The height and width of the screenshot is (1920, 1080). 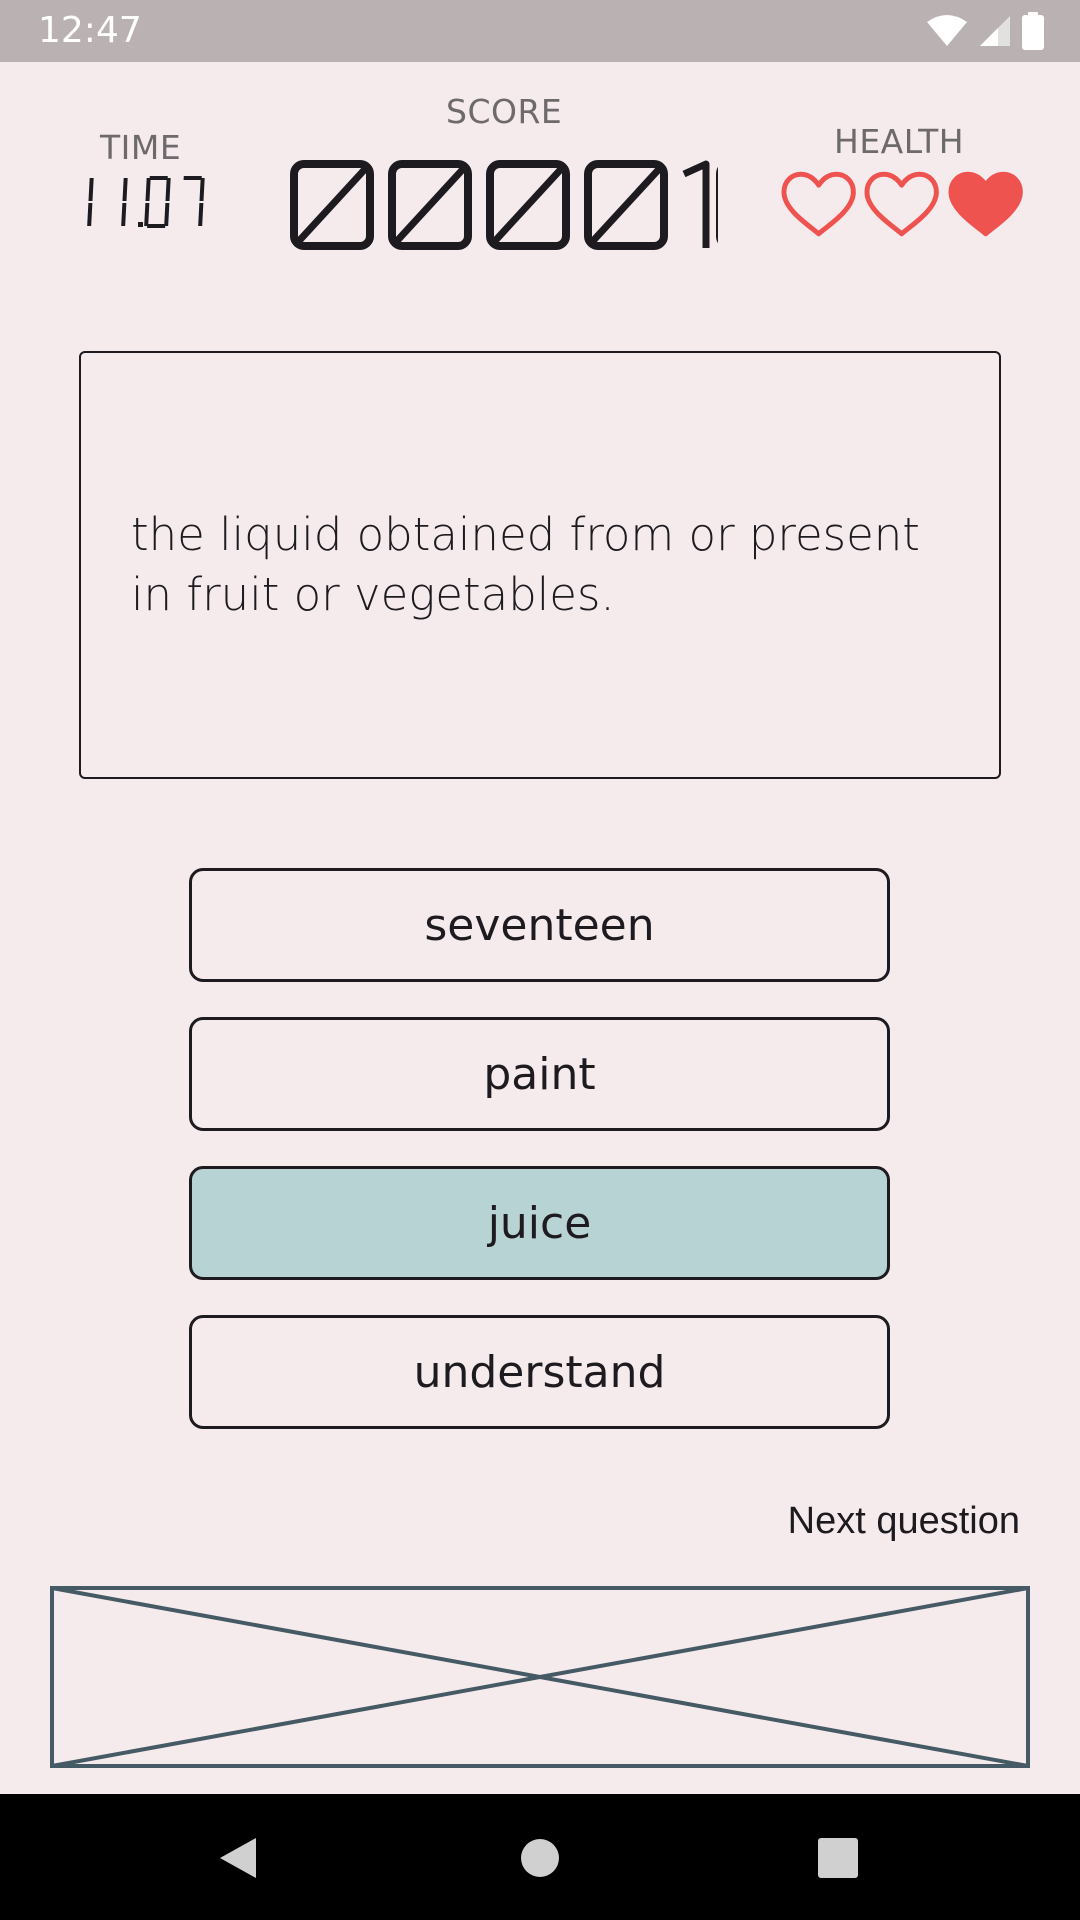 I want to click on time-label: TIME, so click(x=141, y=147).